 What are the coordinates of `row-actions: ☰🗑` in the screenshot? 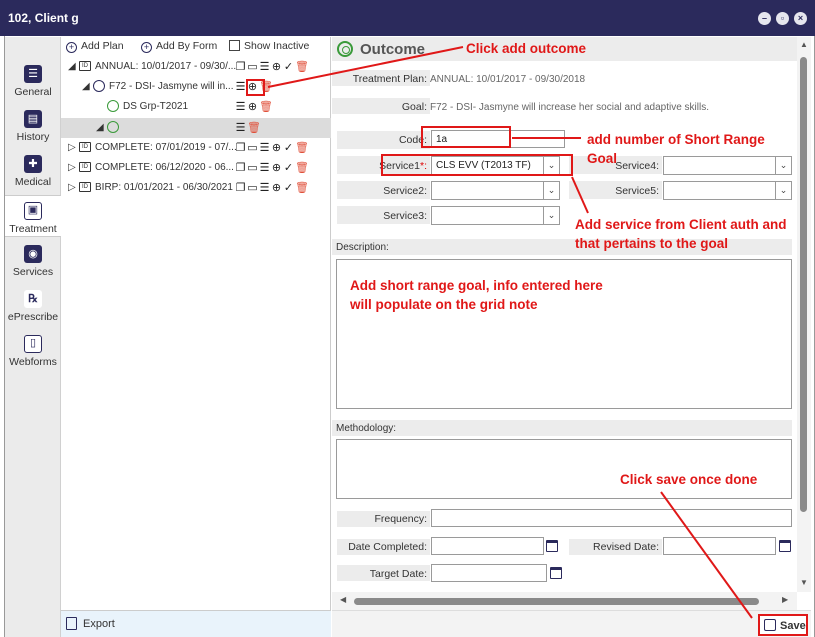 It's located at (248, 127).